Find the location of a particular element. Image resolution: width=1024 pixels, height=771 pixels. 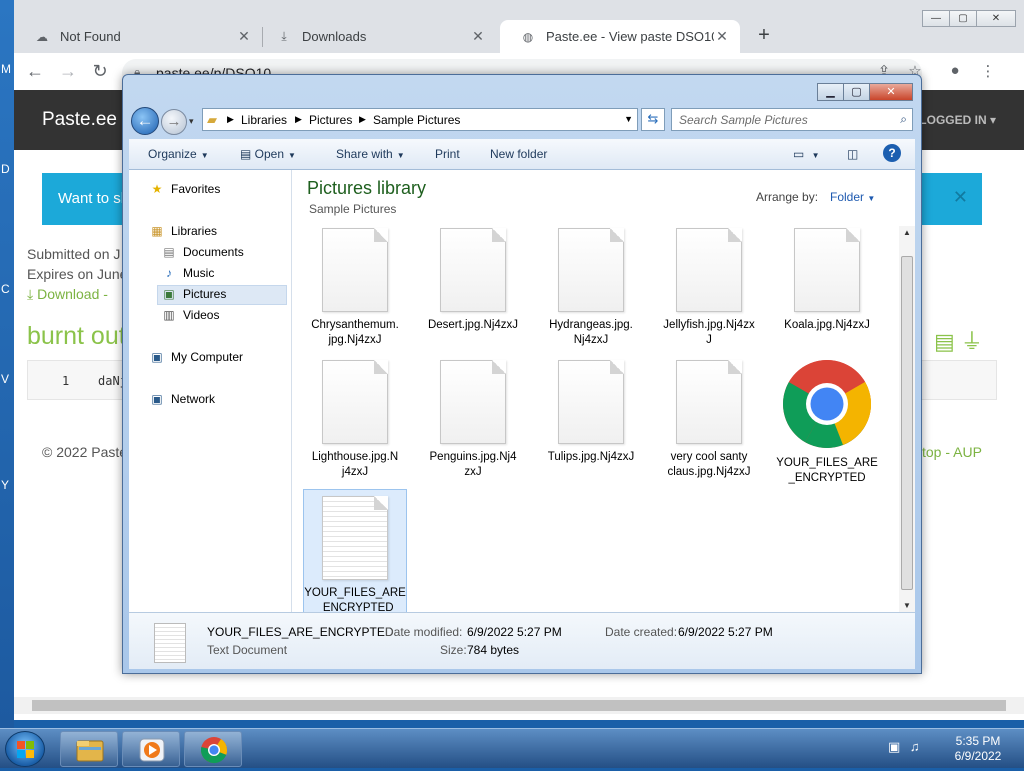

download-link: ⤓ Download - is located at coordinates (67, 294).